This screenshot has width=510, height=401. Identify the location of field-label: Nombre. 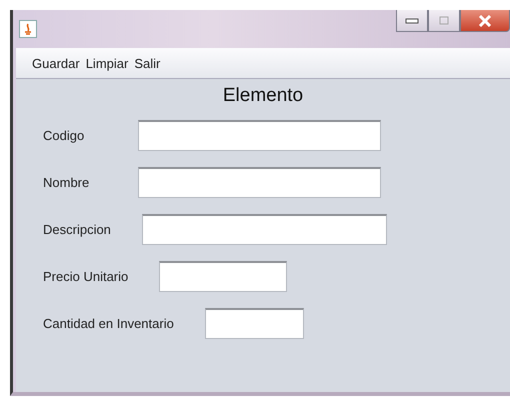
(66, 182).